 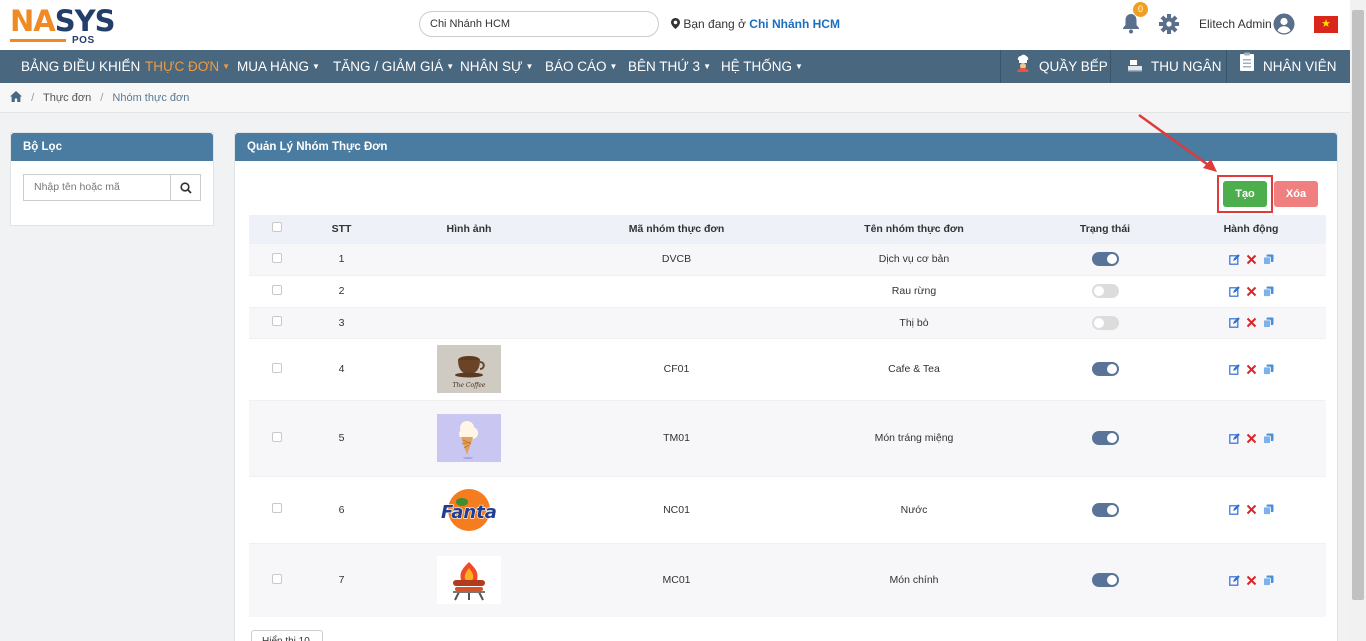 What do you see at coordinates (341, 258) in the screenshot?
I see `row-stt: 1` at bounding box center [341, 258].